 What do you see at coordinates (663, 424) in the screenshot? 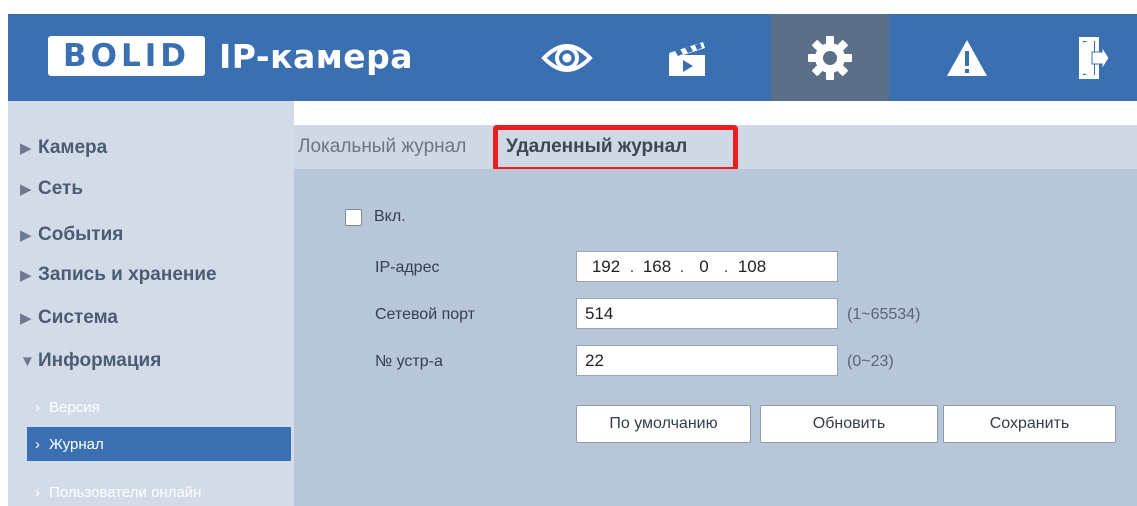
I see `default-button: По умолчанию` at bounding box center [663, 424].